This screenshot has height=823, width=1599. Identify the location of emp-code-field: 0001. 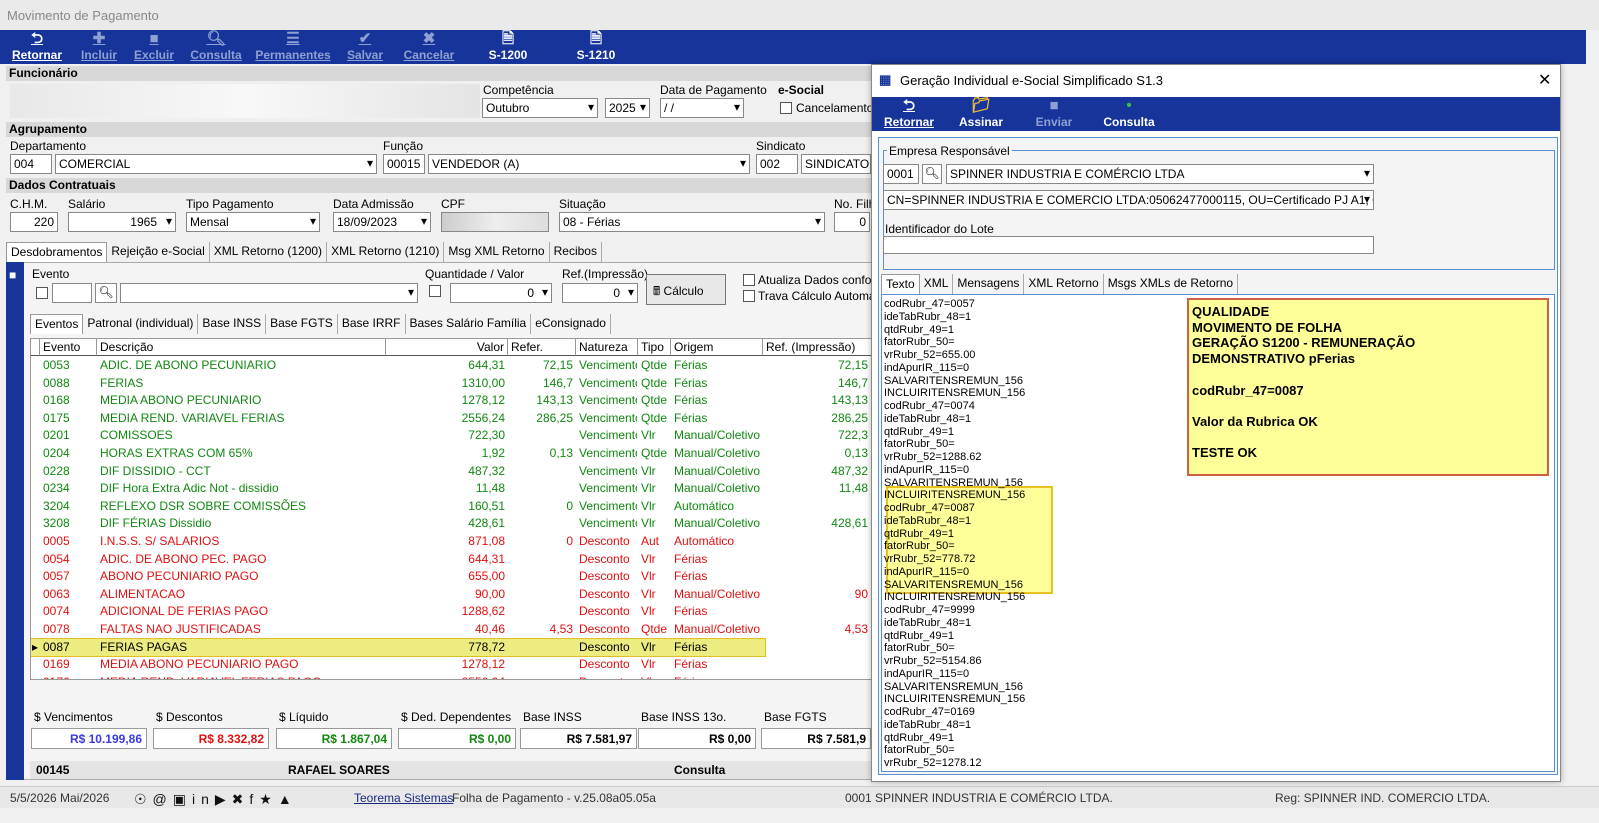
(901, 174).